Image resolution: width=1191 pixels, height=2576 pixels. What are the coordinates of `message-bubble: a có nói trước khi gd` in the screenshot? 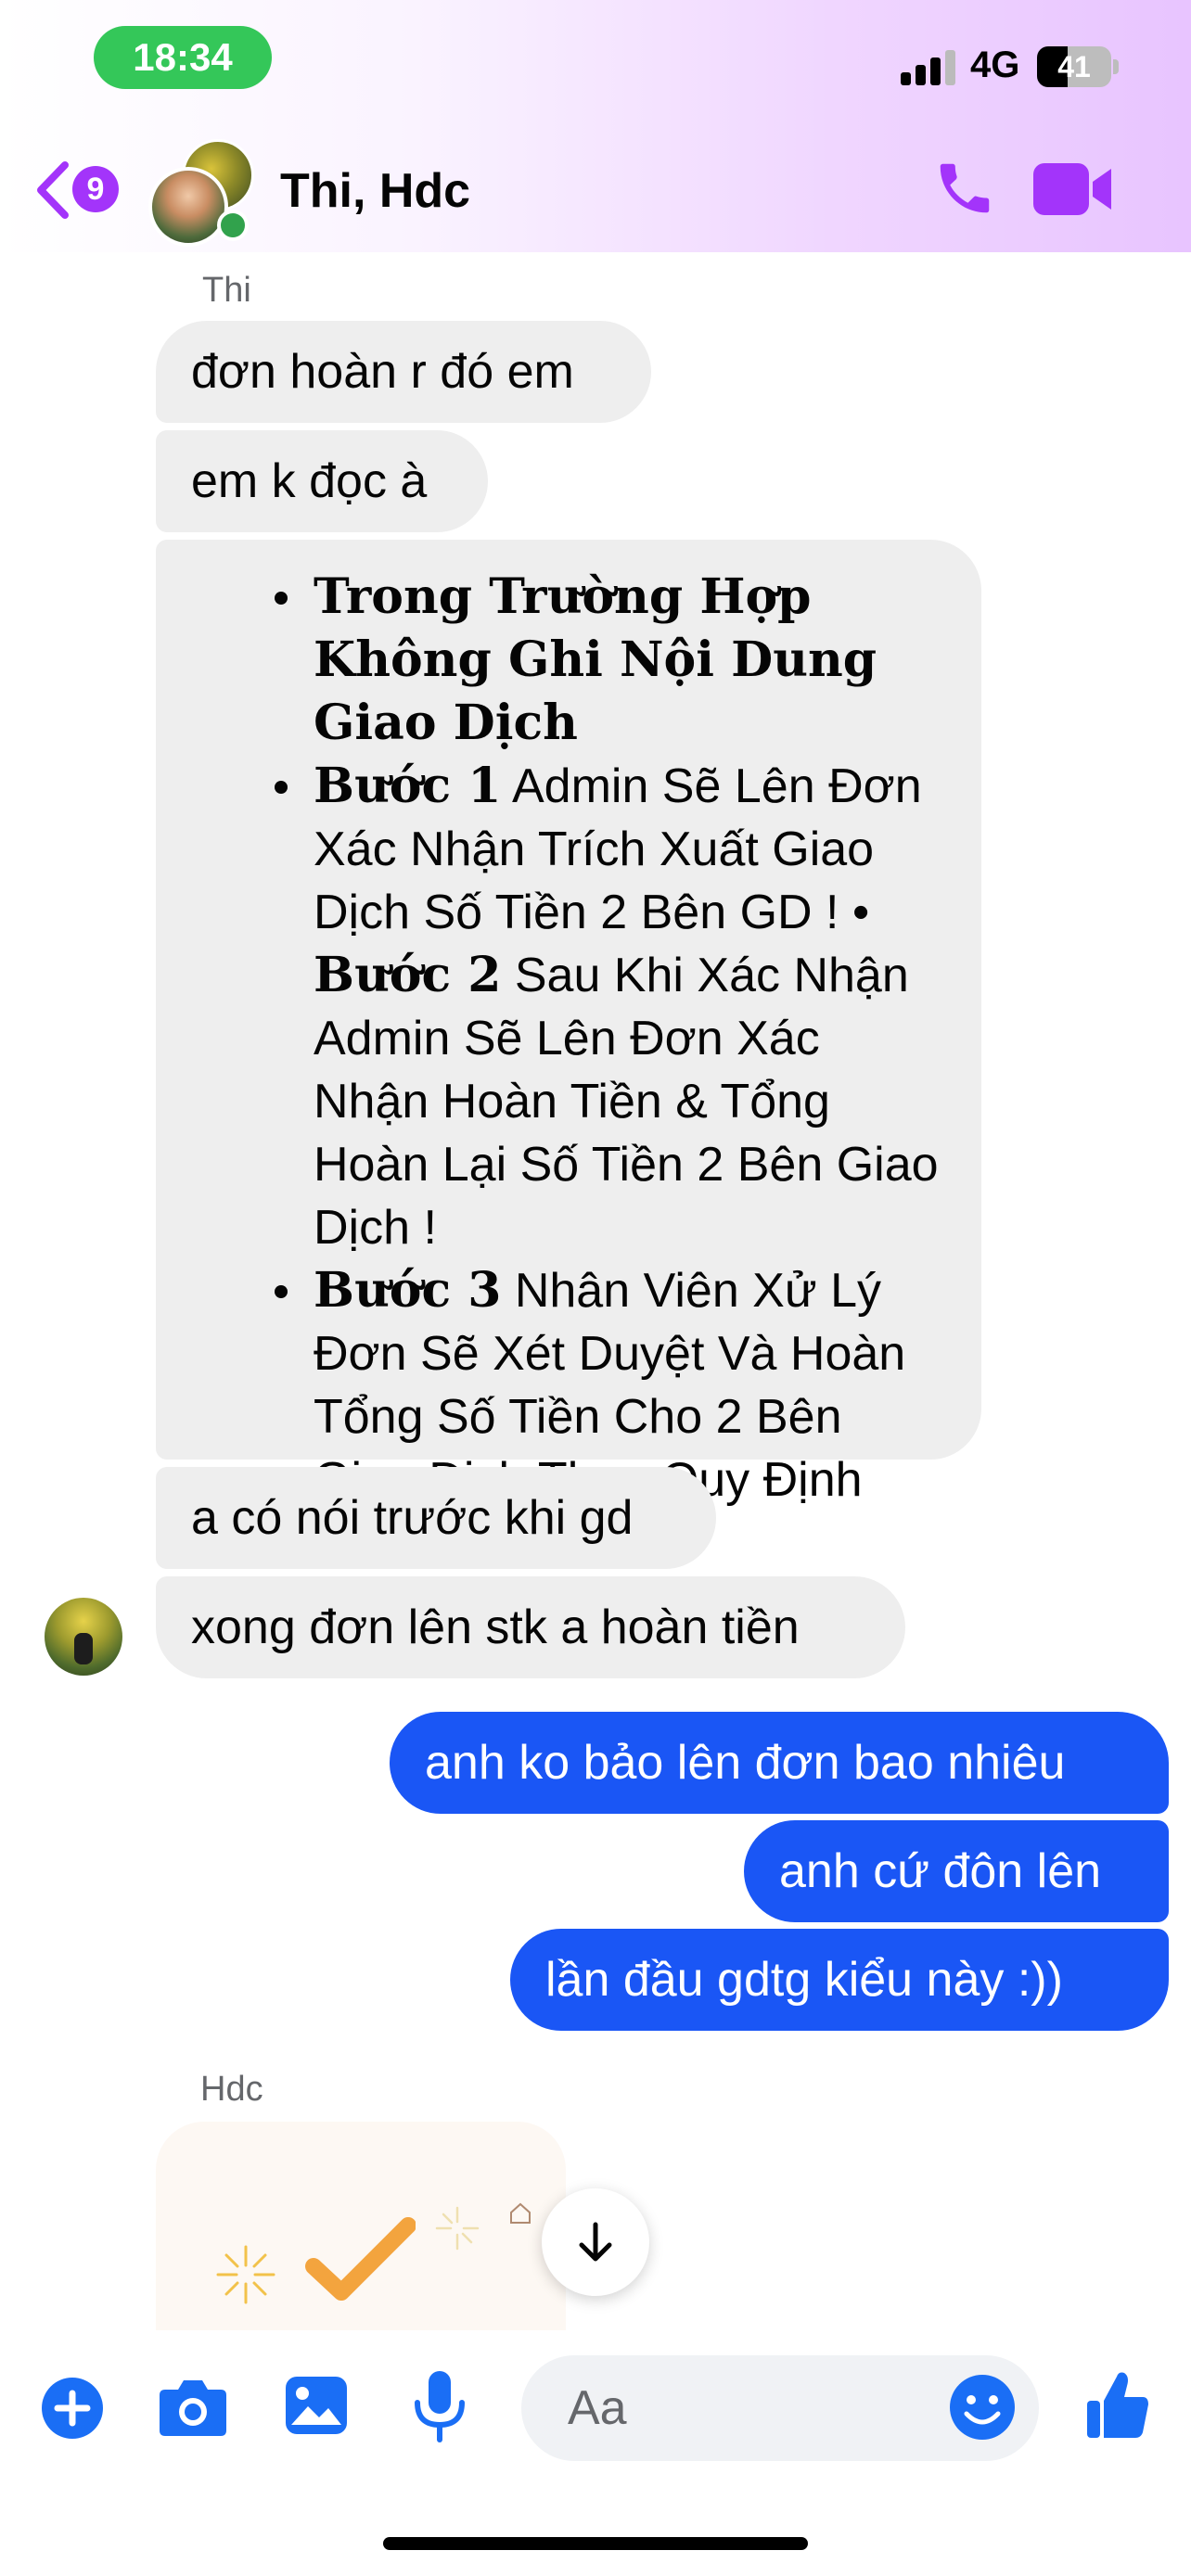 It's located at (436, 1518).